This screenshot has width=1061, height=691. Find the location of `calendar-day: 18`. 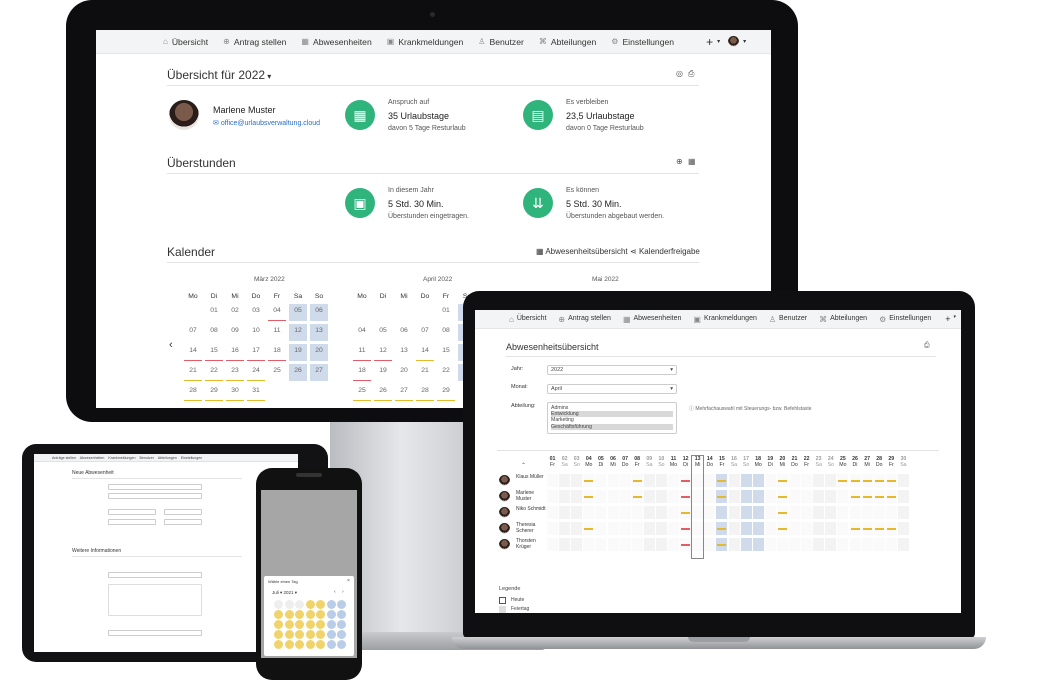

calendar-day: 18 is located at coordinates (277, 352).